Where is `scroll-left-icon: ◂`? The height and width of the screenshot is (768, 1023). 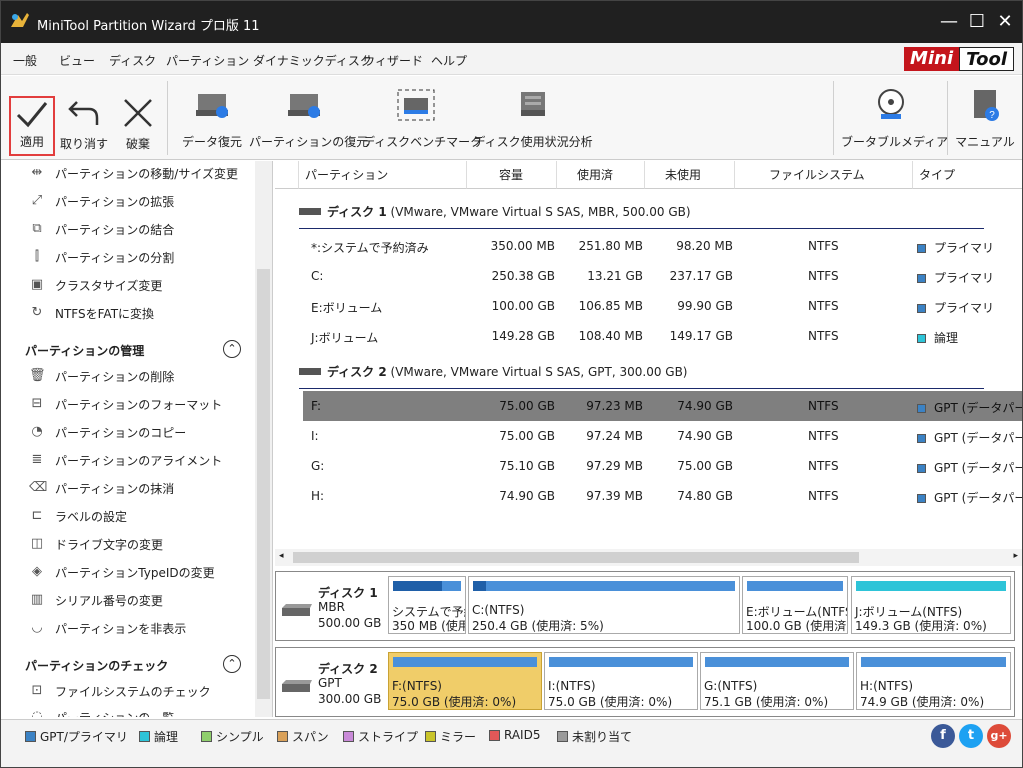
scroll-left-icon: ◂ is located at coordinates (281, 556).